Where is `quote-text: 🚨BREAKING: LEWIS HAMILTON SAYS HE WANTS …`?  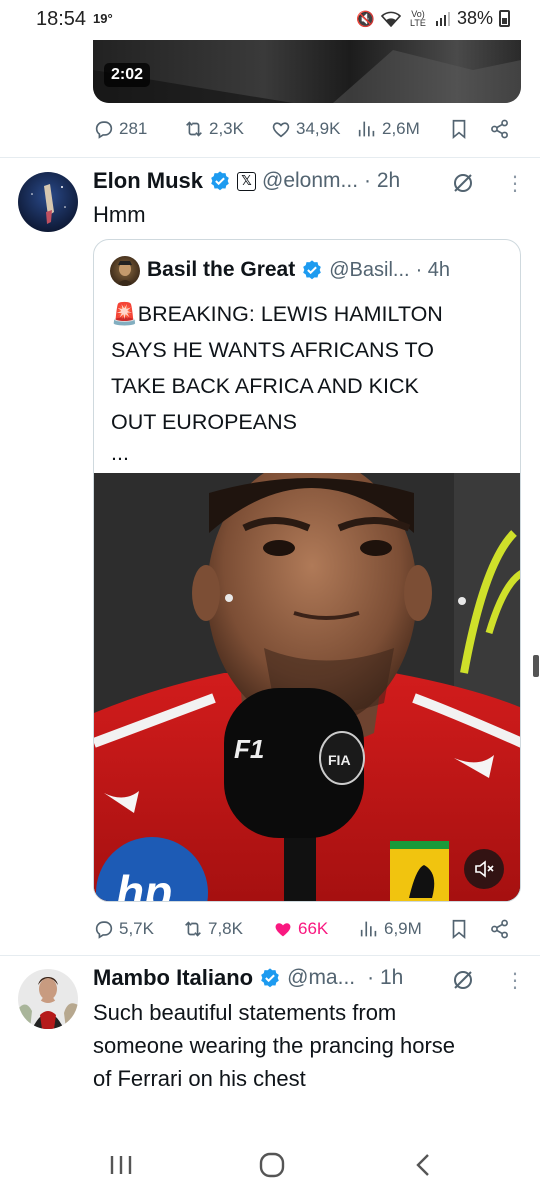
quote-text: 🚨BREAKING: LEWIS HAMILTON SAYS HE WANTS … is located at coordinates (277, 381).